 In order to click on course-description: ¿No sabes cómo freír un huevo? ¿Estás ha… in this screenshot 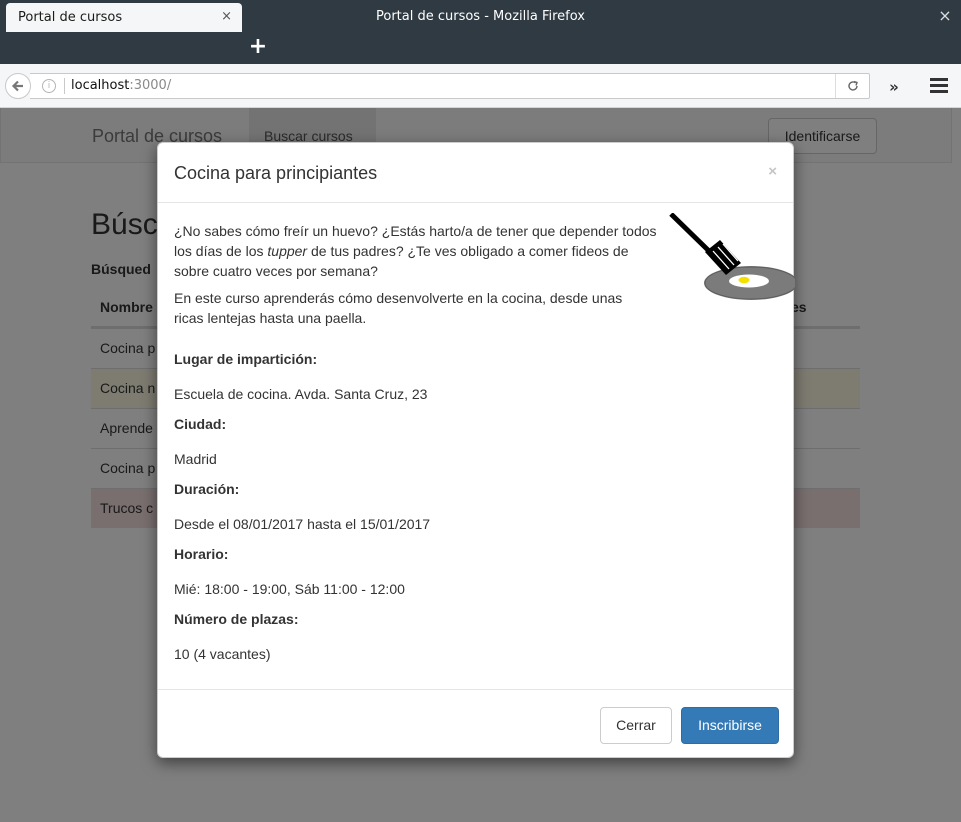, I will do `click(416, 251)`.